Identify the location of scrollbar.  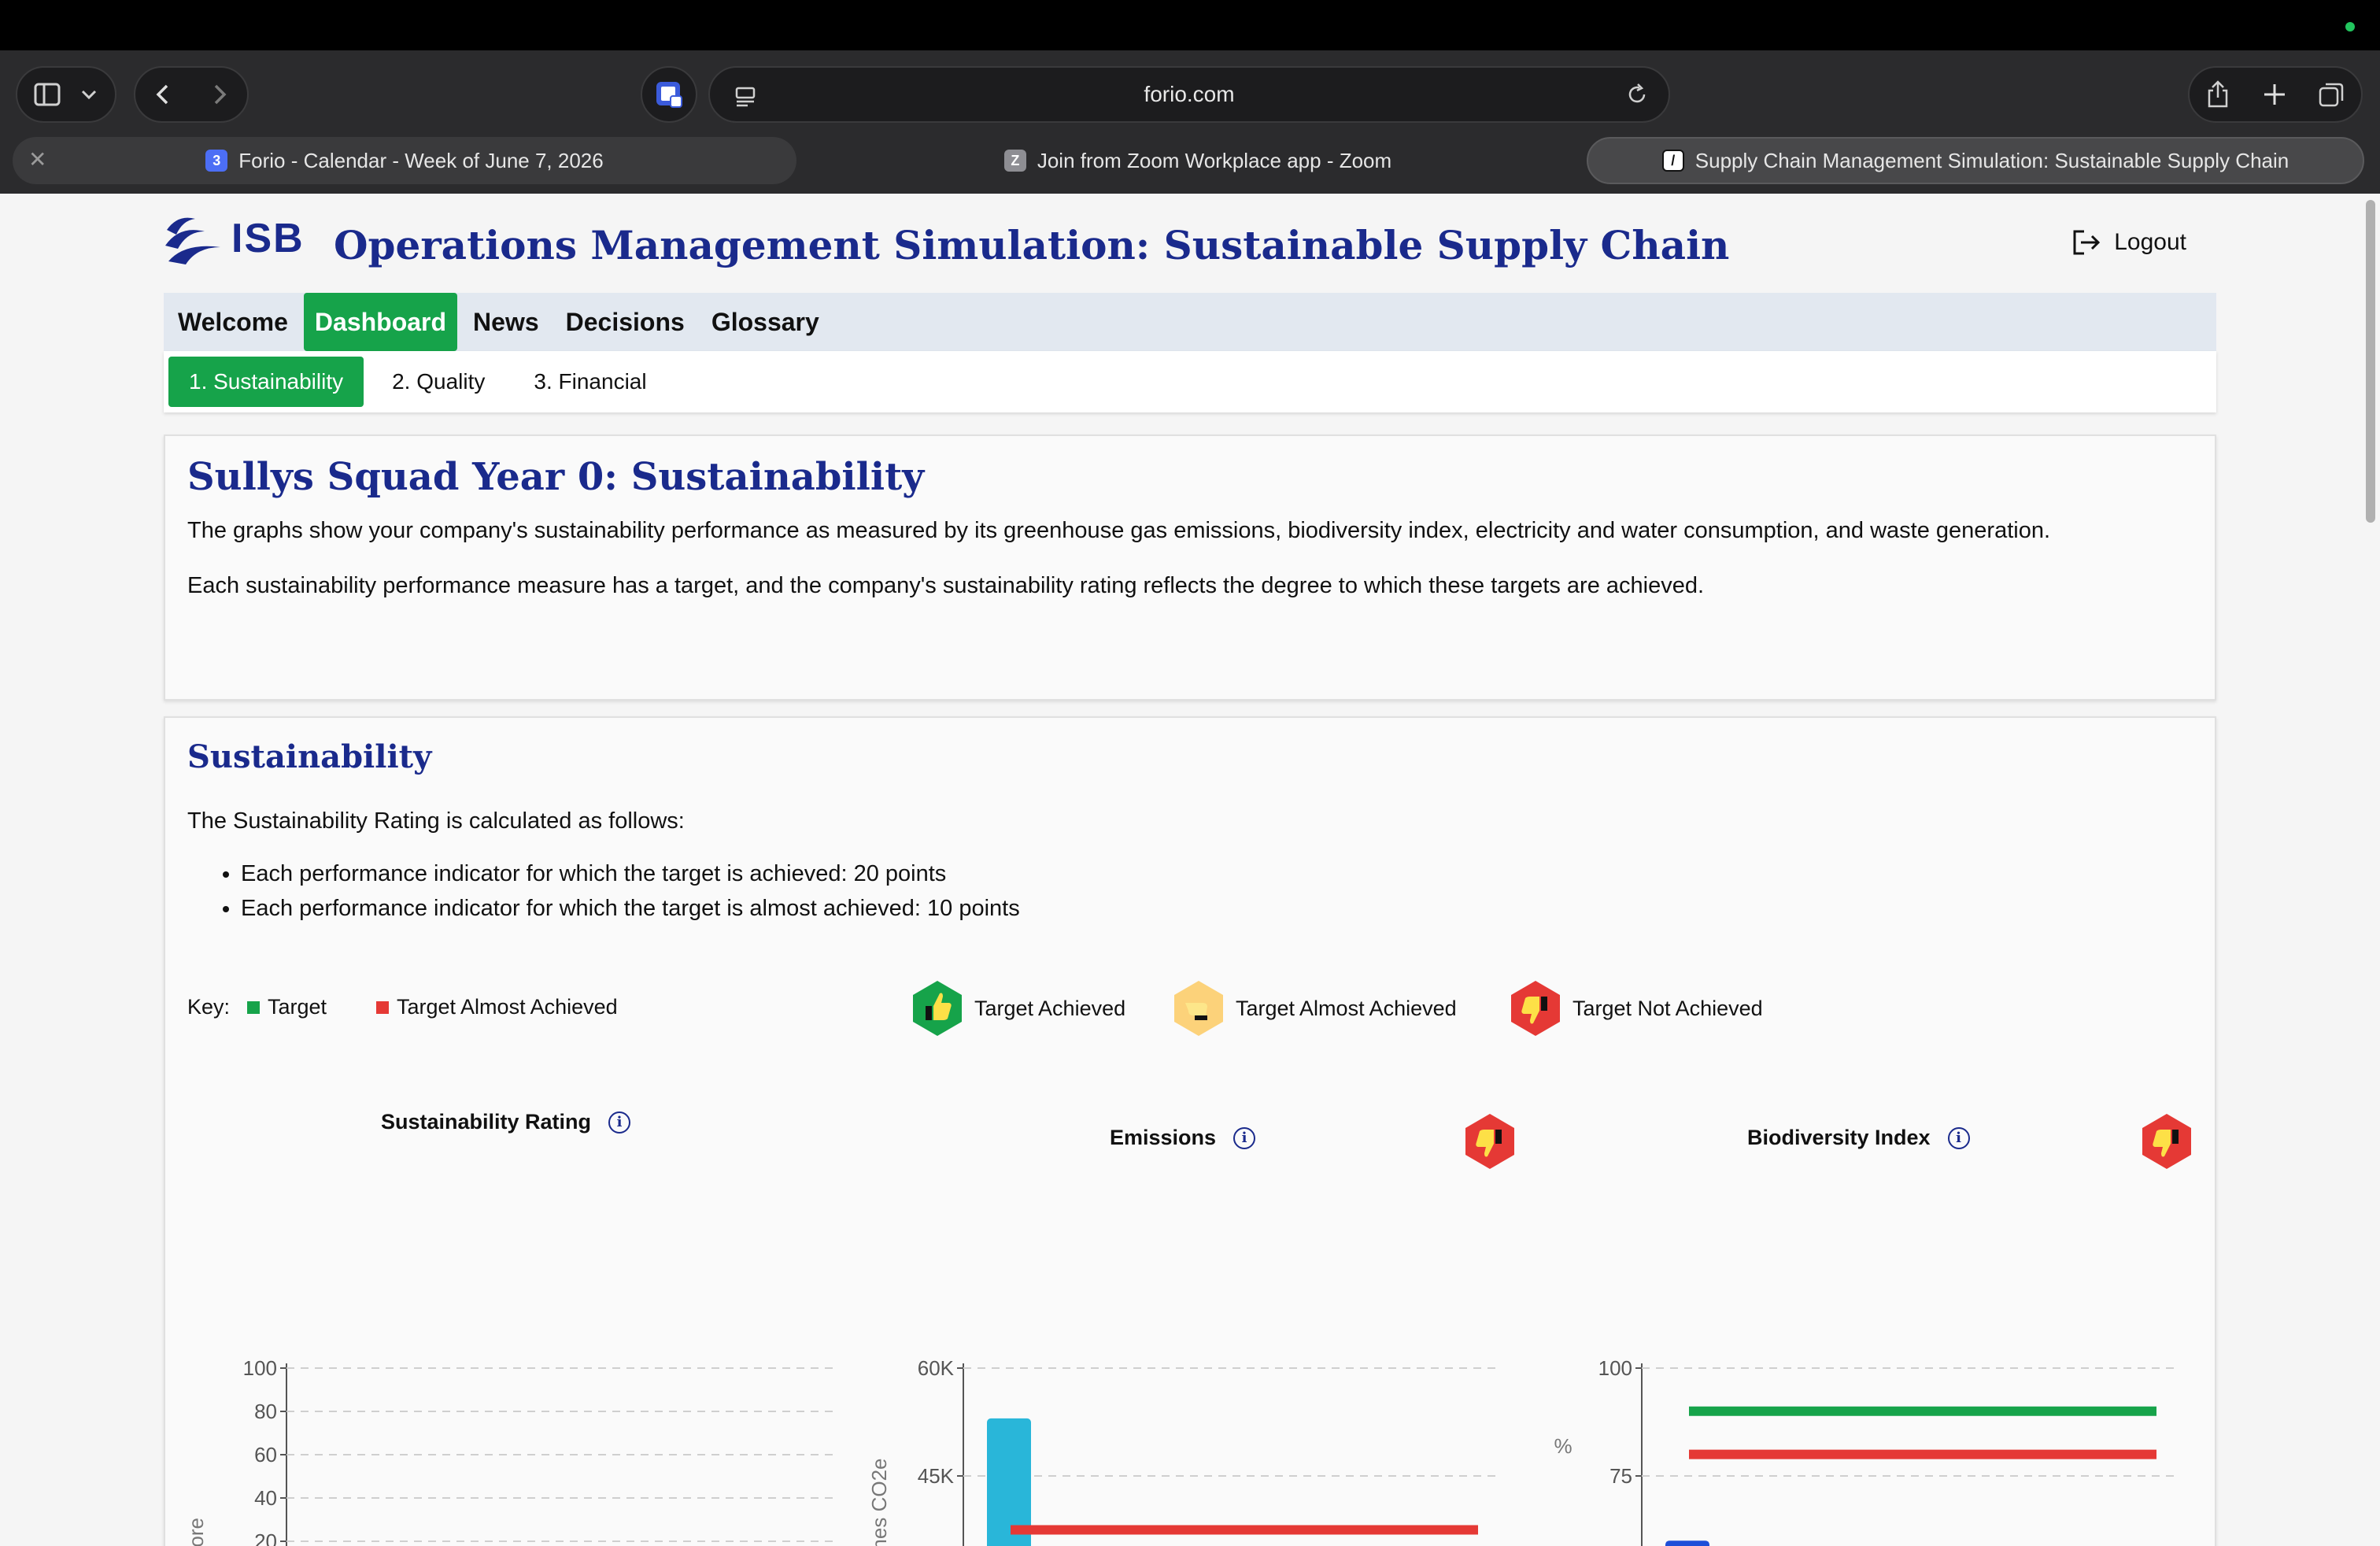
(2370, 361).